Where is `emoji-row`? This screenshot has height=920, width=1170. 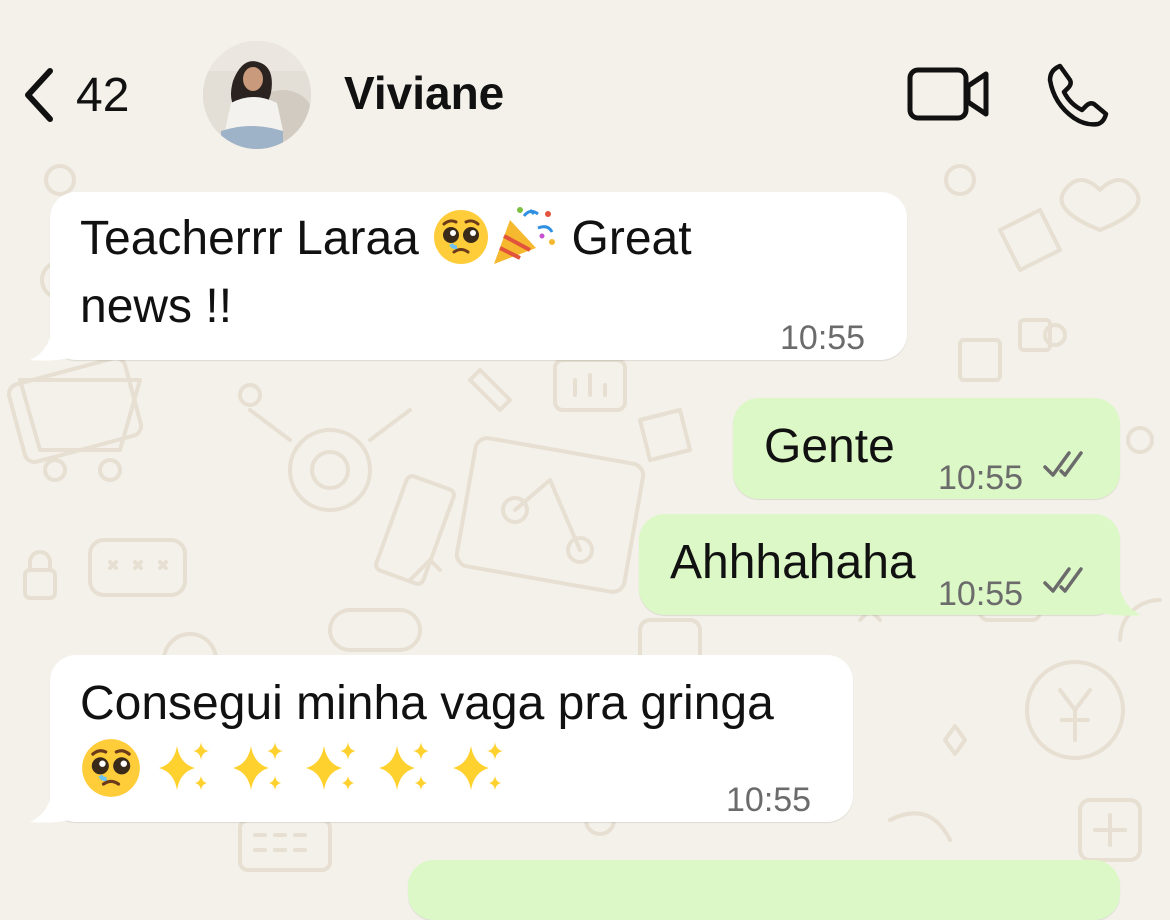
emoji-row is located at coordinates (294, 770).